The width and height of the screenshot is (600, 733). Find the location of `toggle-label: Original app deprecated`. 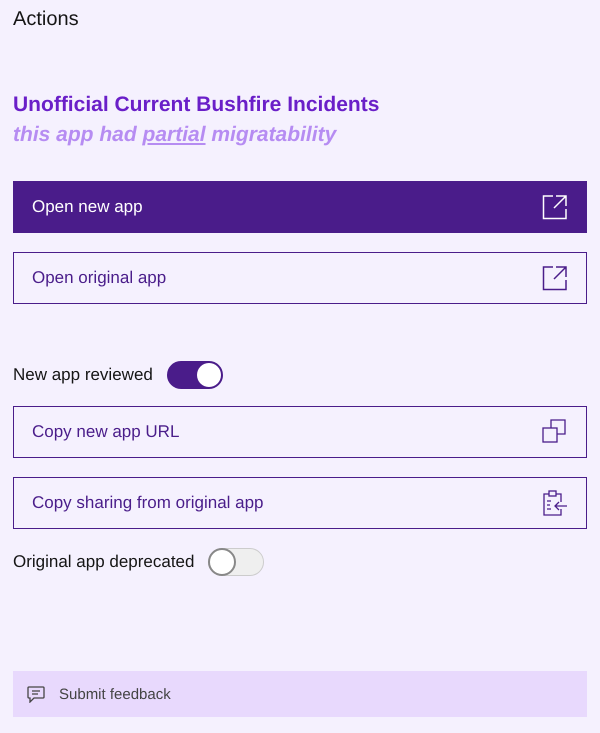

toggle-label: Original app deprecated is located at coordinates (103, 562).